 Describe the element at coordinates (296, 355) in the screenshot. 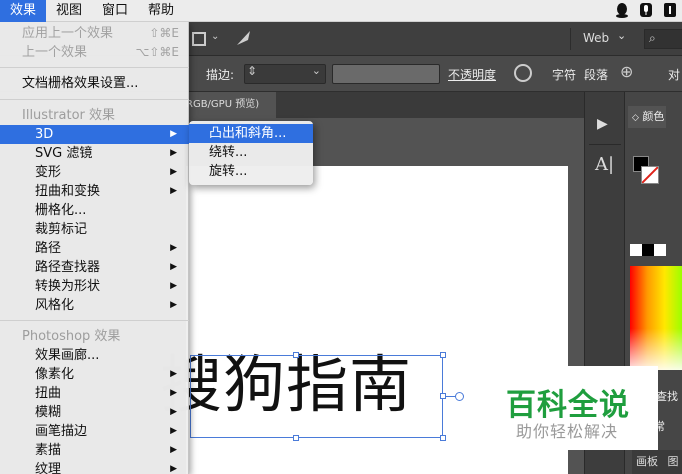

I see `resize-handle-top` at that location.